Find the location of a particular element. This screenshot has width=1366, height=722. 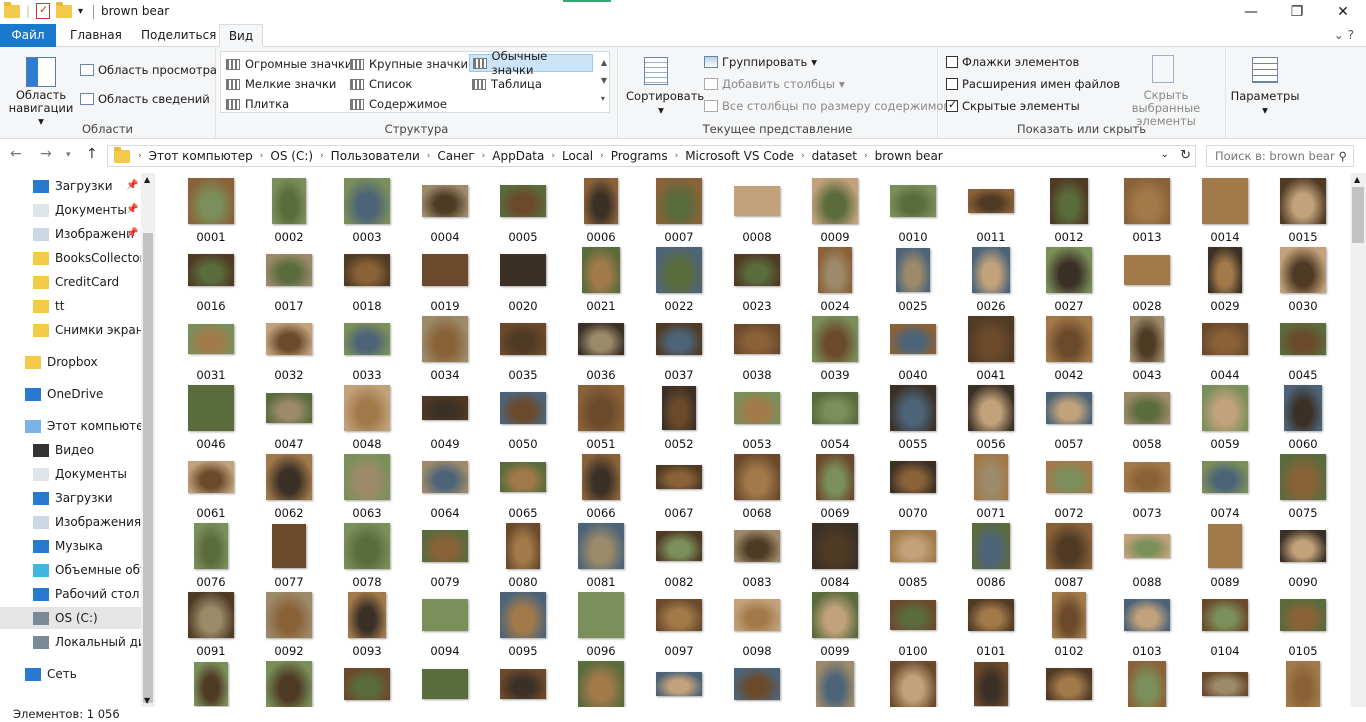

file-item: 0038 is located at coordinates (757, 348).